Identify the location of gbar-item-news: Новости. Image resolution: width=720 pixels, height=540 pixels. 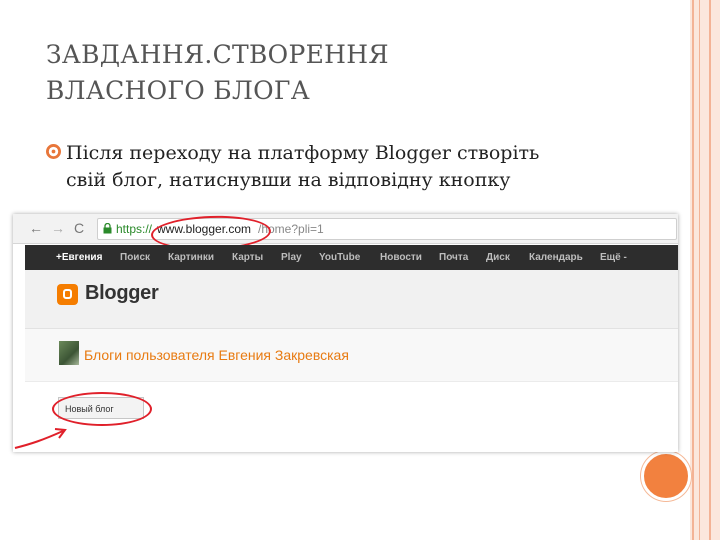
(401, 257).